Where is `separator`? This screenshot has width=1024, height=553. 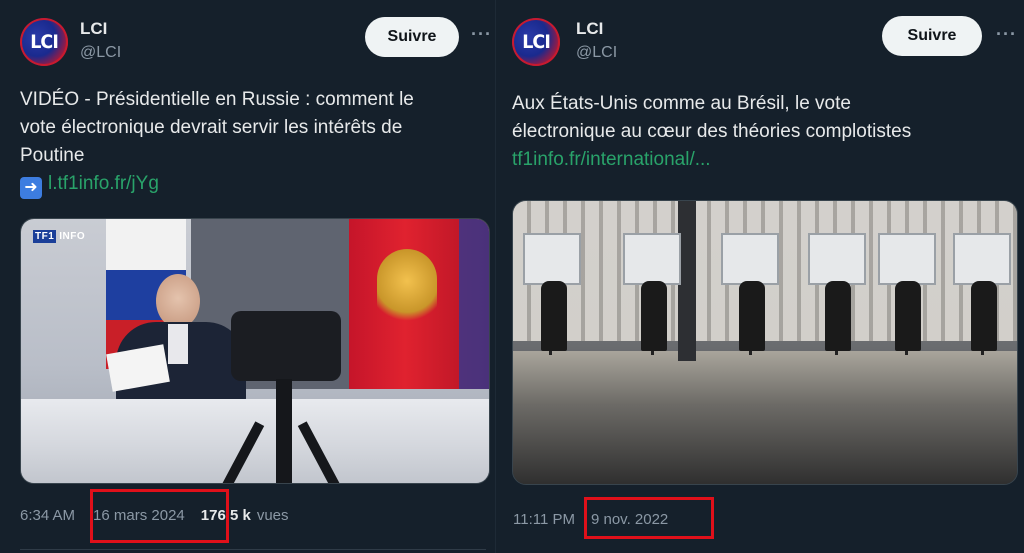 separator is located at coordinates (253, 549).